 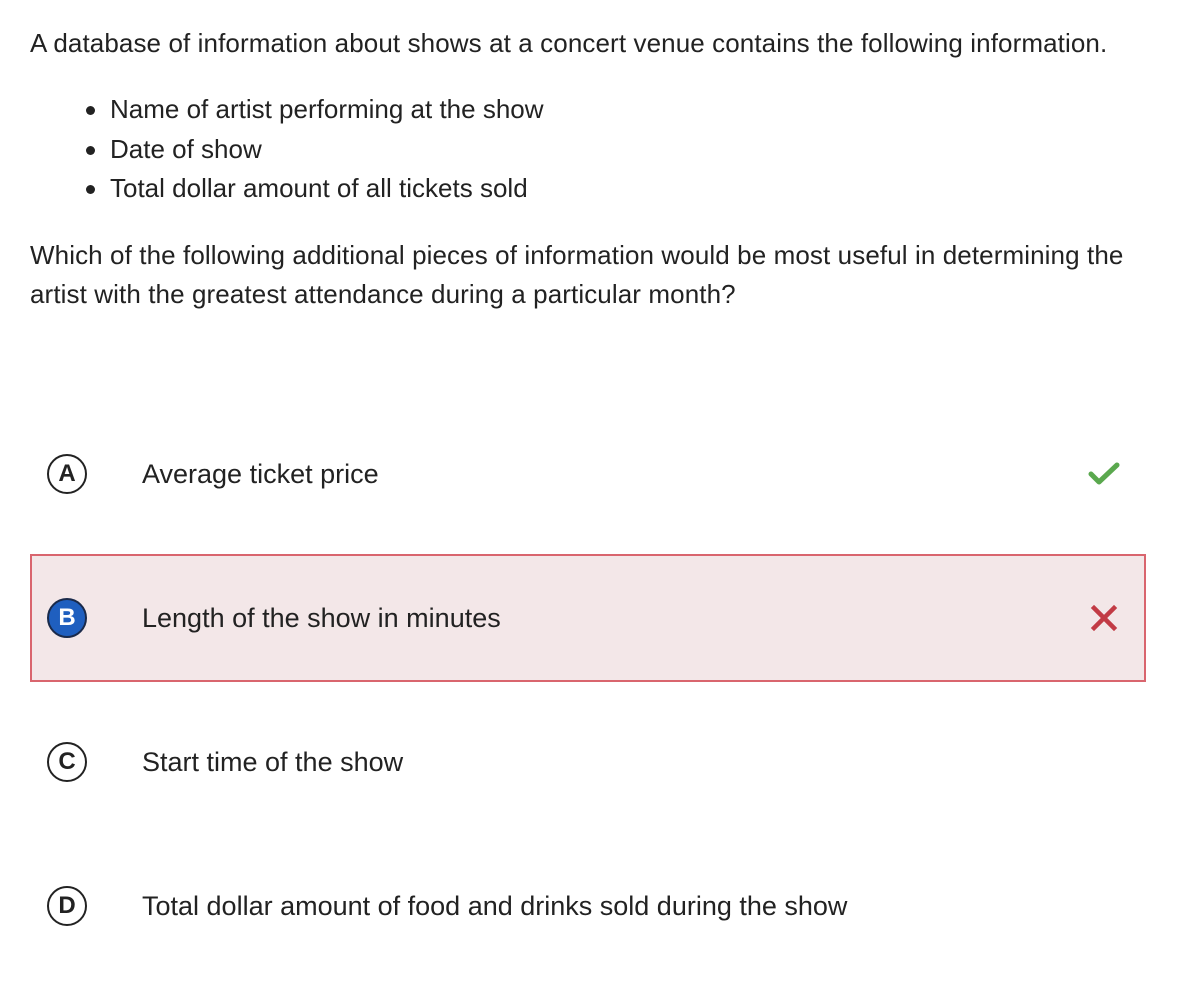 I want to click on info-list-item: Name of artist performing at the show, so click(x=616, y=110).